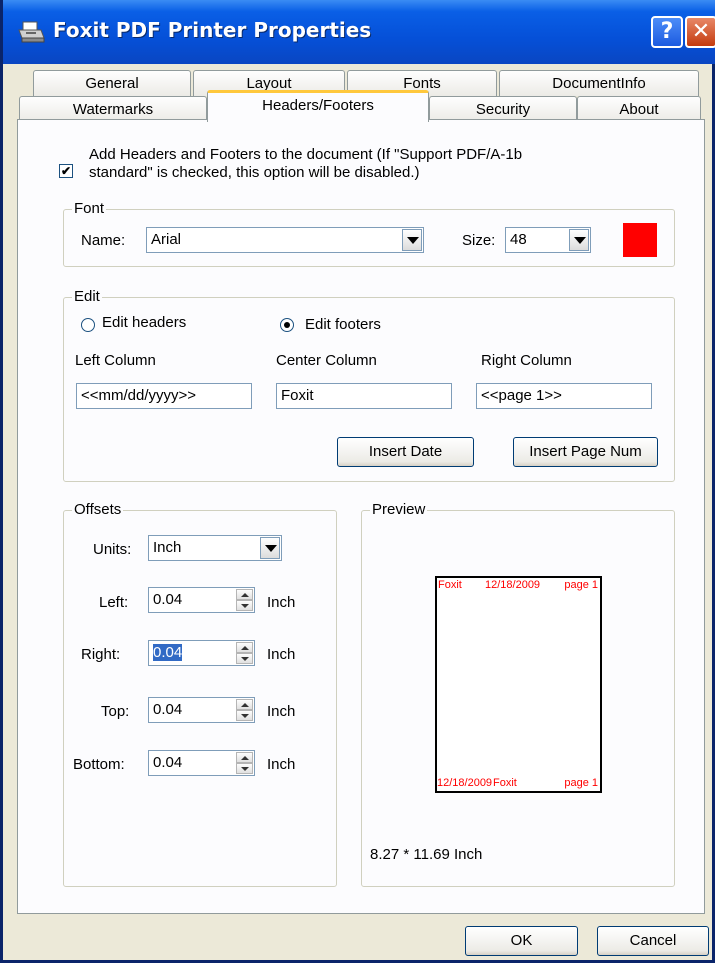  I want to click on font-color-swatch, so click(640, 240).